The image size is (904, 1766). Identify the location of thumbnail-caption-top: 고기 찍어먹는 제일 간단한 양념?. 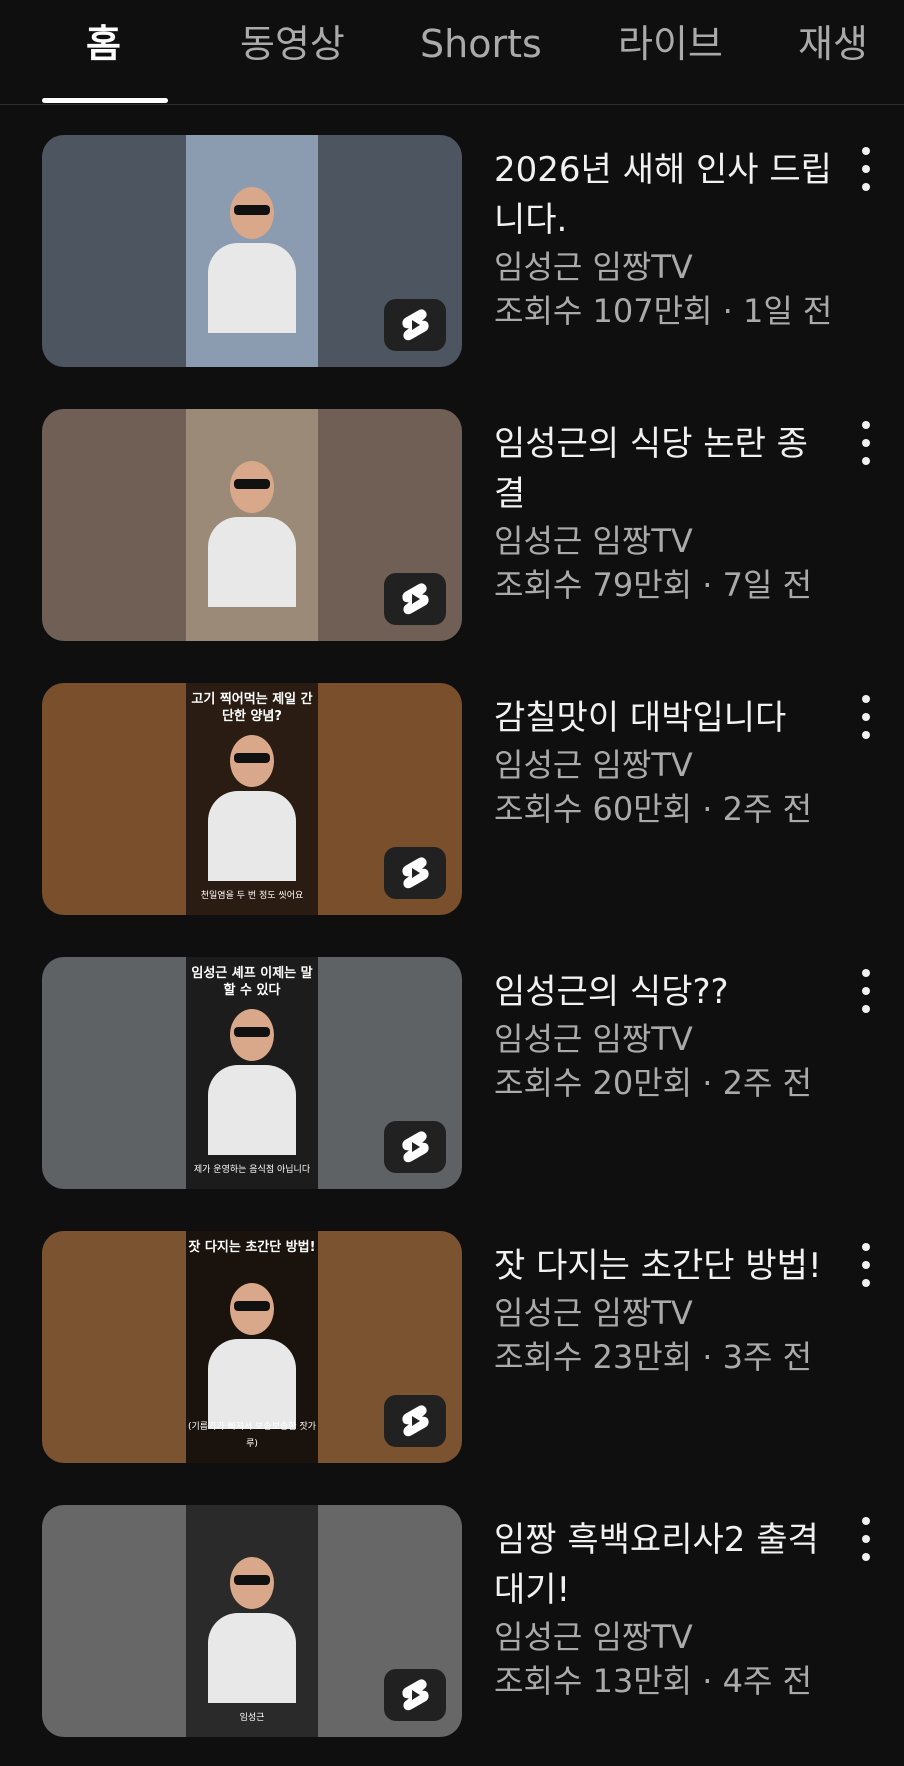
(252, 708).